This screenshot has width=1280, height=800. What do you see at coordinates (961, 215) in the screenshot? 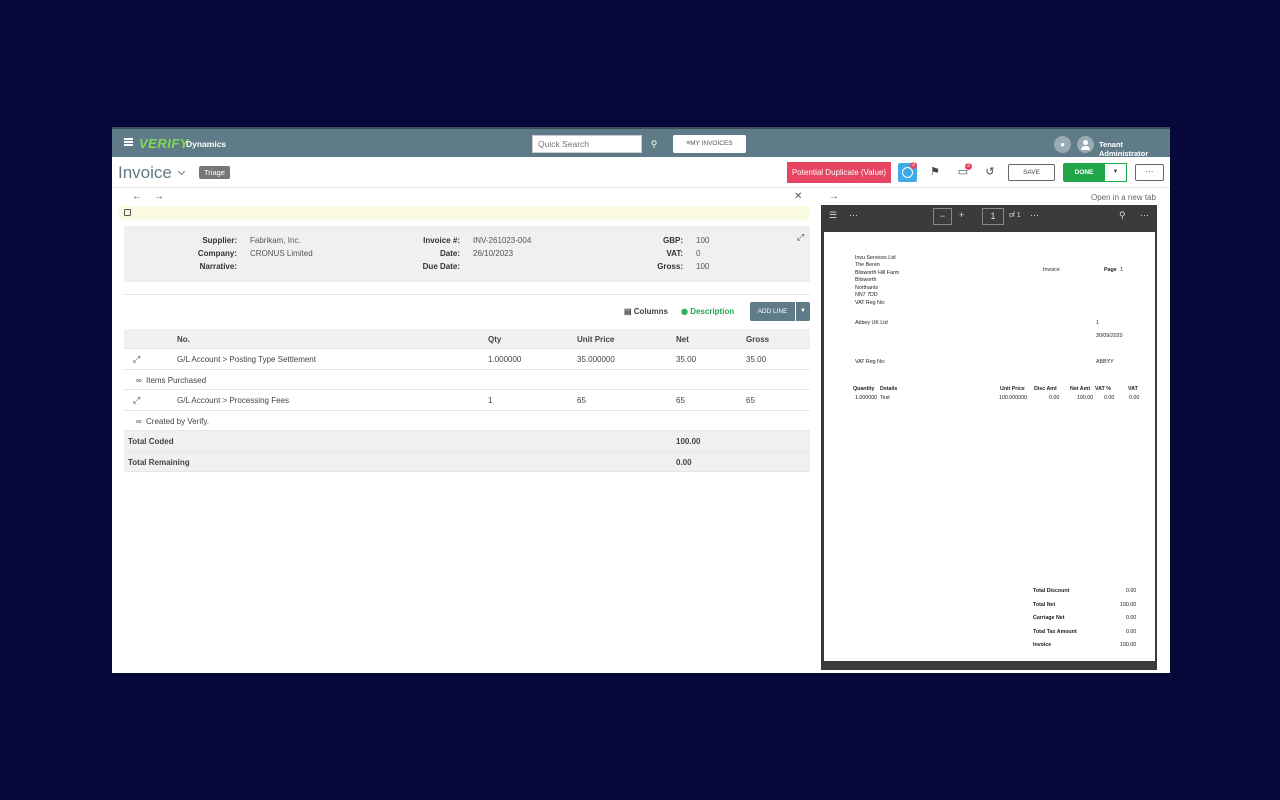
I see `zoom-in-button: +` at bounding box center [961, 215].